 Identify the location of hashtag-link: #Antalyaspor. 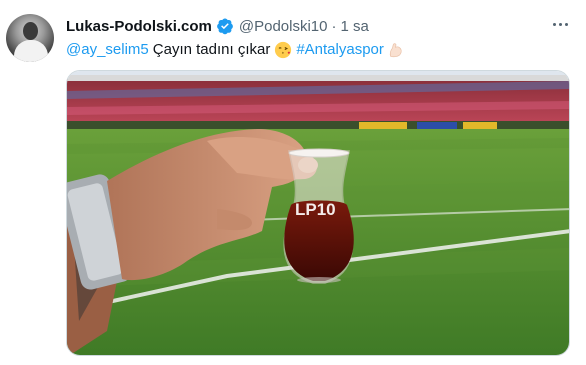
(340, 50).